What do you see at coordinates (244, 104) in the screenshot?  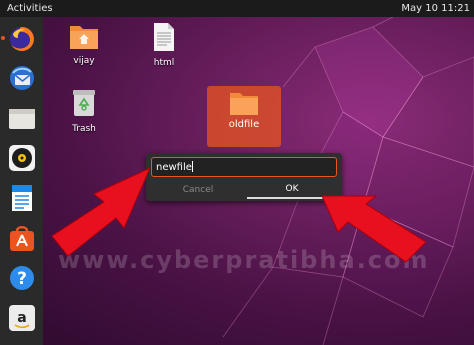 I see `folder-icon` at bounding box center [244, 104].